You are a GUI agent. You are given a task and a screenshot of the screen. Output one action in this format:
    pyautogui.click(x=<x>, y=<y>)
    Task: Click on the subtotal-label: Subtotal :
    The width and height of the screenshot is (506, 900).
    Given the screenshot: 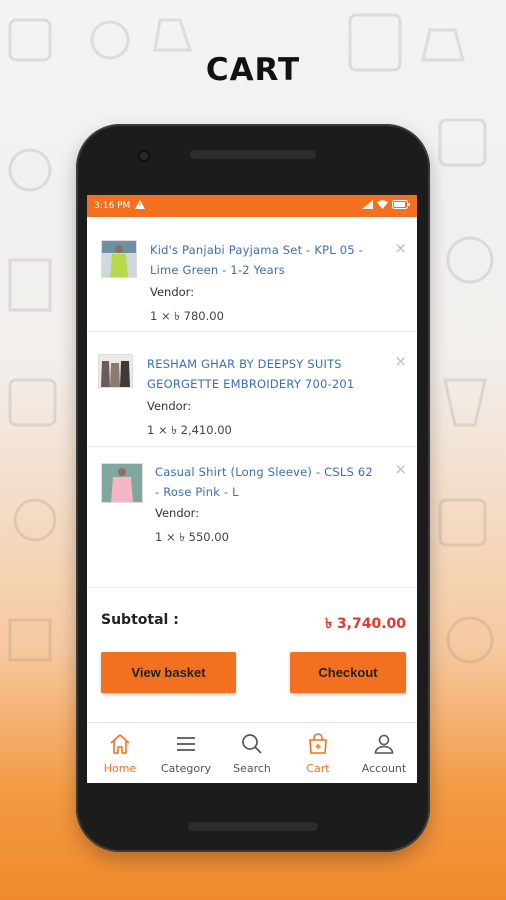 What is the action you would take?
    pyautogui.click(x=140, y=620)
    